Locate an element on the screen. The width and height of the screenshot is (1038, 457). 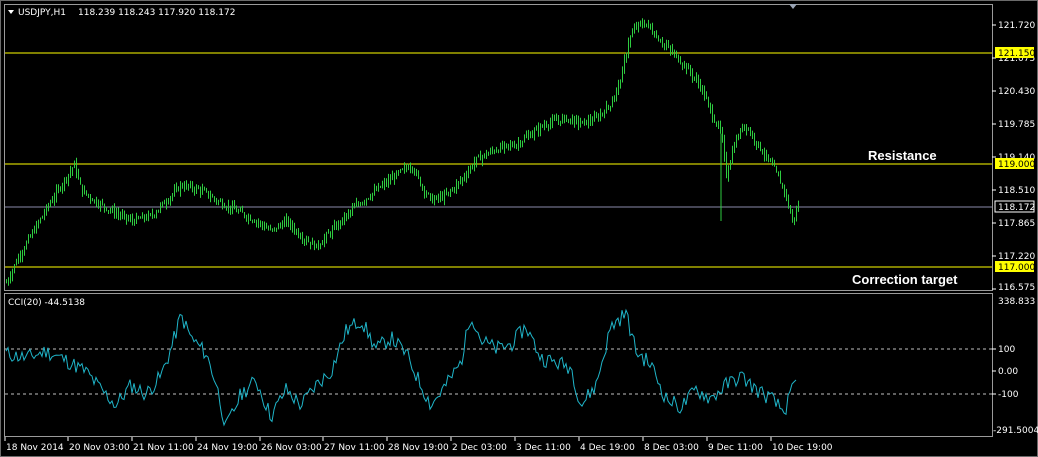
price-tick: 120.430 is located at coordinates (1016, 92).